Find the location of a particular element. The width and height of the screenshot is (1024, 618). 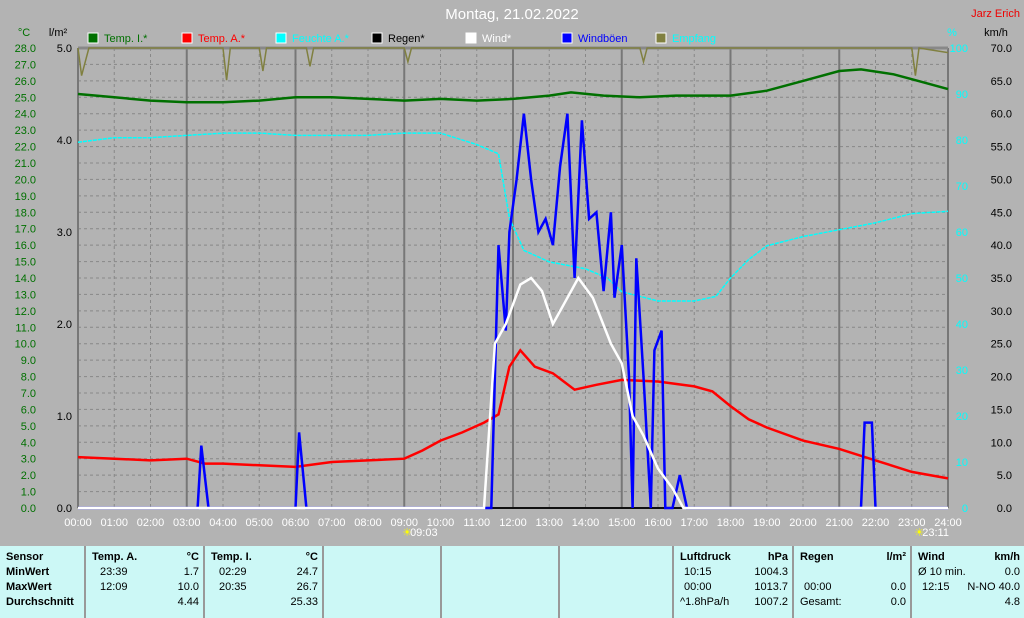

humidity-tick-label: 0 is located at coordinates (965, 509).